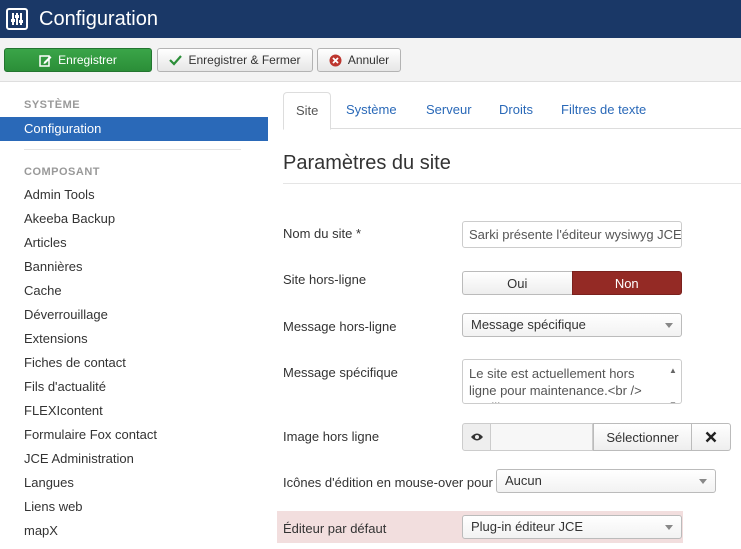  Describe the element at coordinates (62, 172) in the screenshot. I see `sidebar-heading-component: COMPOSANT` at that location.